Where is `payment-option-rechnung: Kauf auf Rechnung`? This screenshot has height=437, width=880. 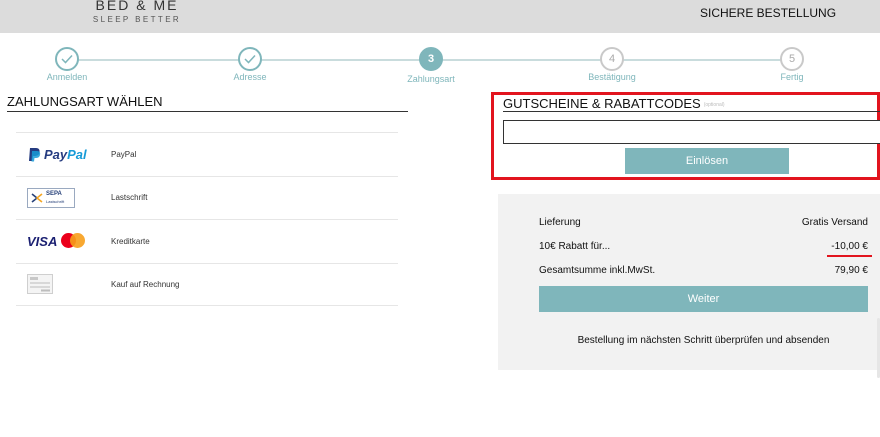 payment-option-rechnung: Kauf auf Rechnung is located at coordinates (207, 284).